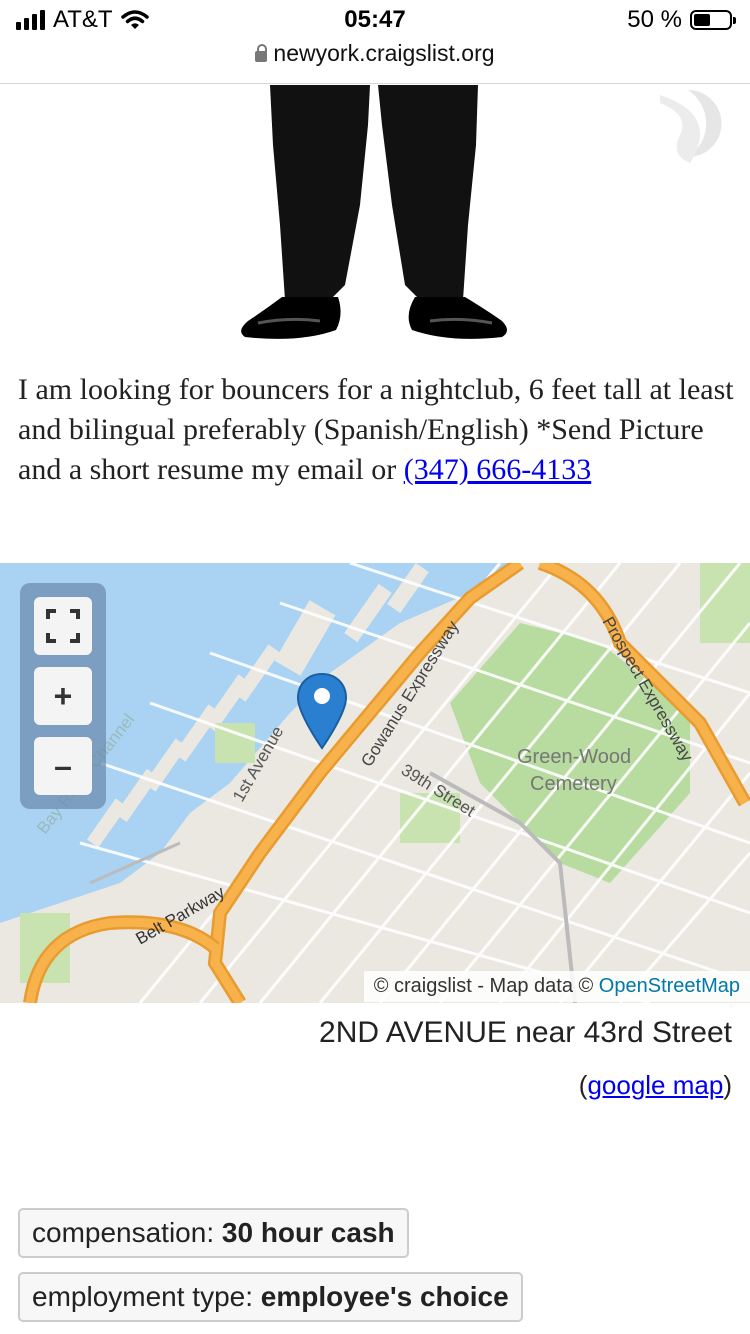 The image size is (750, 1334). I want to click on url-domain: newyork.craigslist.org, so click(384, 53).